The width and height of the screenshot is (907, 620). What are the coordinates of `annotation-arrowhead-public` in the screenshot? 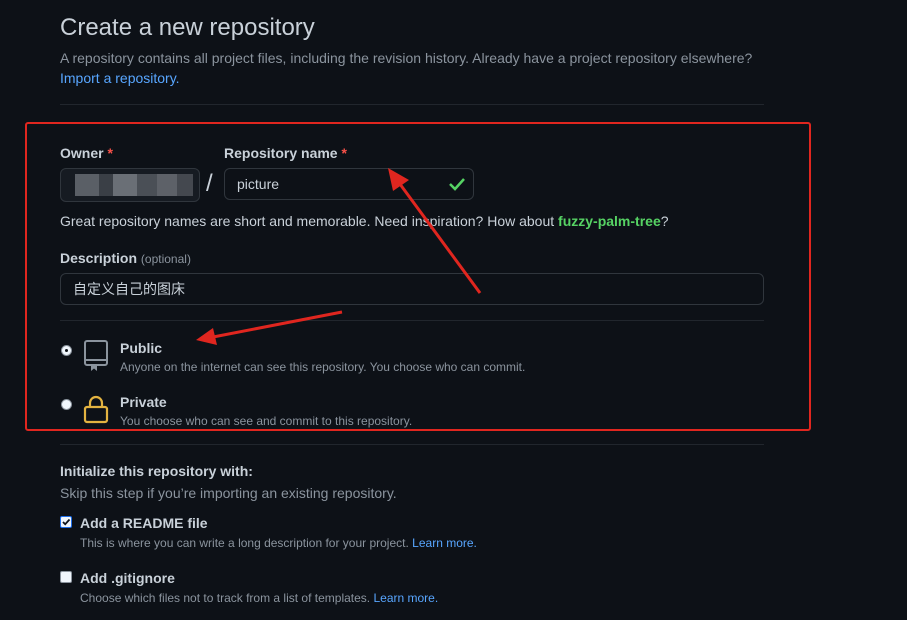 It's located at (206, 336).